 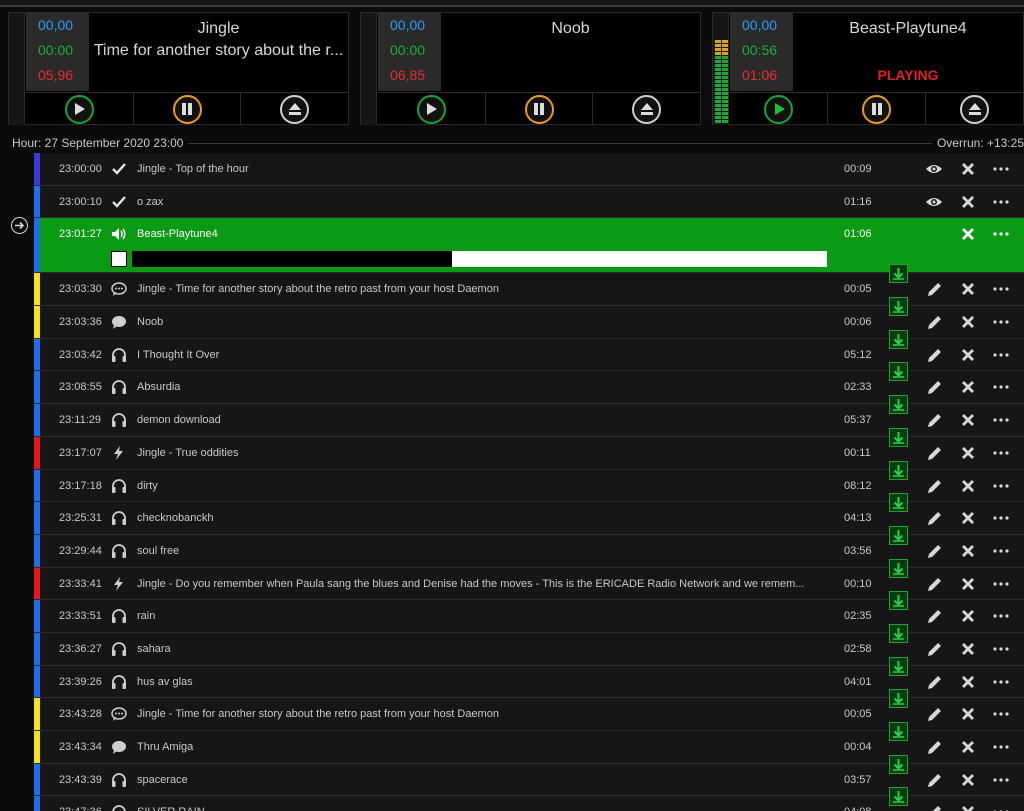 I want to click on playlist-row: 23:08:55 Absurdia 02:33, so click(x=529, y=383).